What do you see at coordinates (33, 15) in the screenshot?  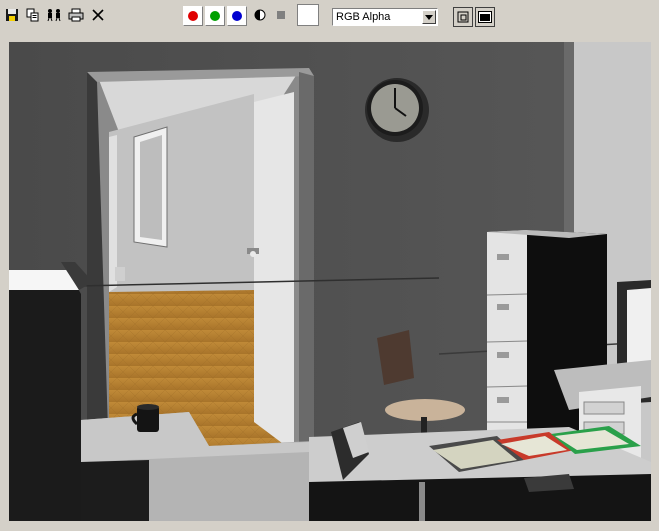 I see `copy-icon` at bounding box center [33, 15].